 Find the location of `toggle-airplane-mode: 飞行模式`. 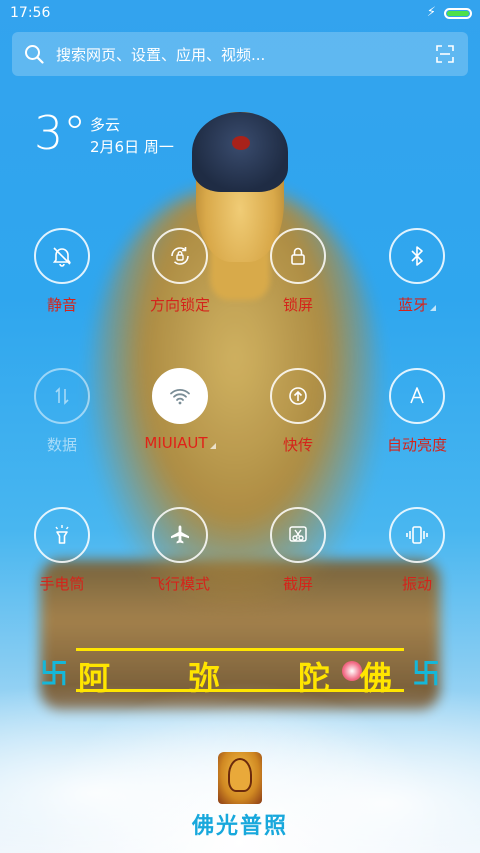

toggle-airplane-mode: 飞行模式 is located at coordinates (180, 550).